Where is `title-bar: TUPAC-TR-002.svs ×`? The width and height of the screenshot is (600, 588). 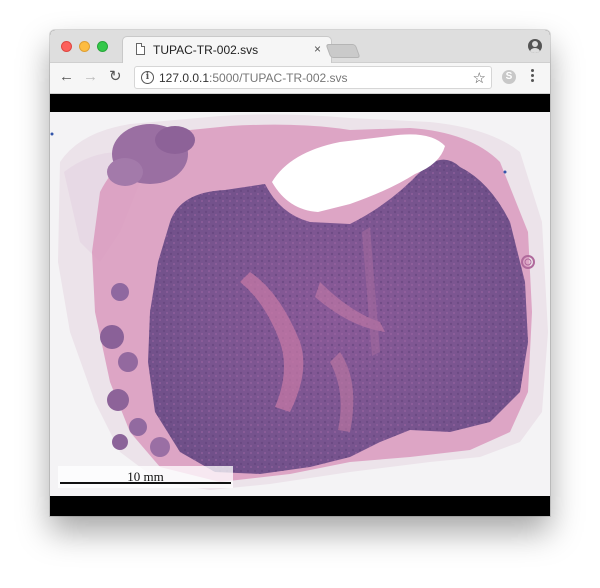
title-bar: TUPAC-TR-002.svs × is located at coordinates (300, 46).